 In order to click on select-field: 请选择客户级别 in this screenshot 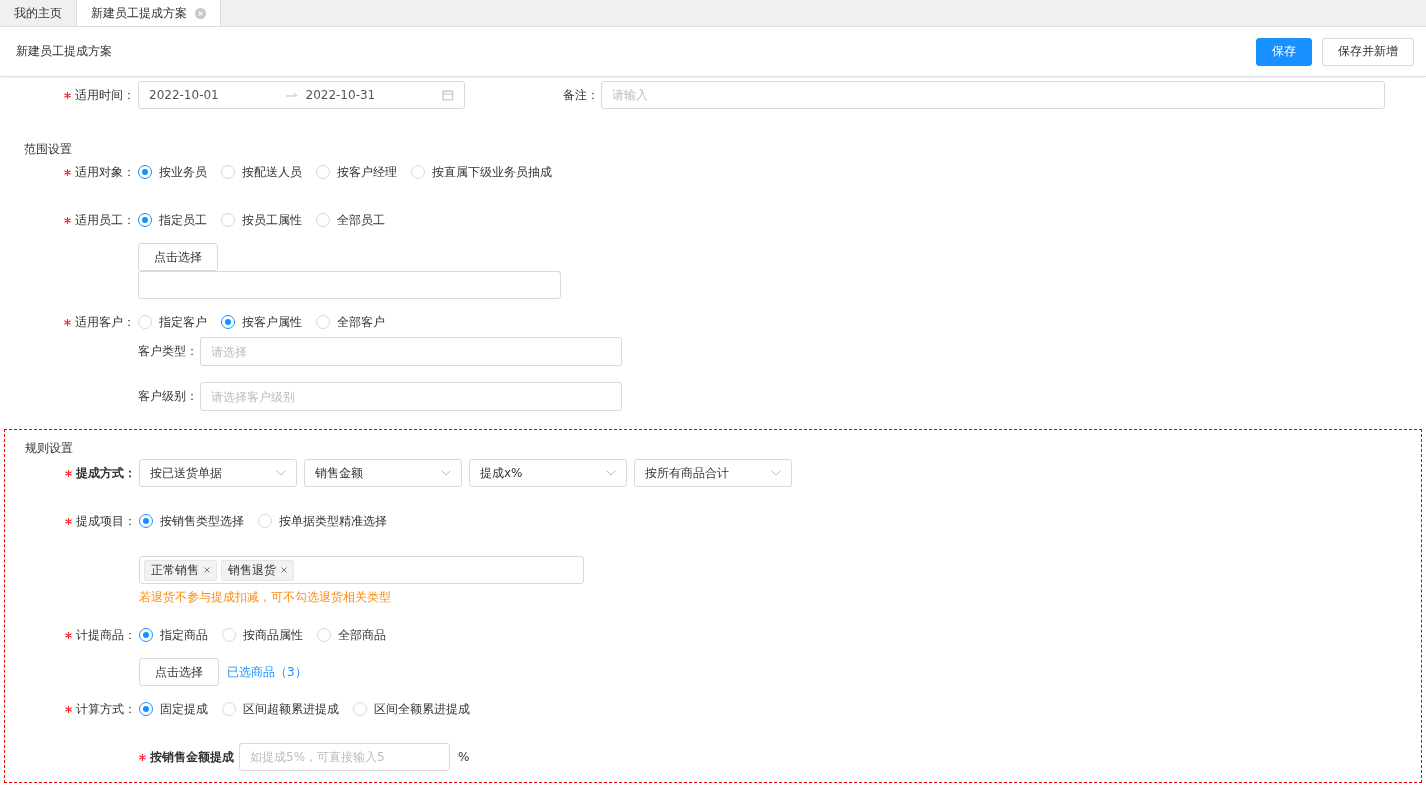, I will do `click(411, 396)`.